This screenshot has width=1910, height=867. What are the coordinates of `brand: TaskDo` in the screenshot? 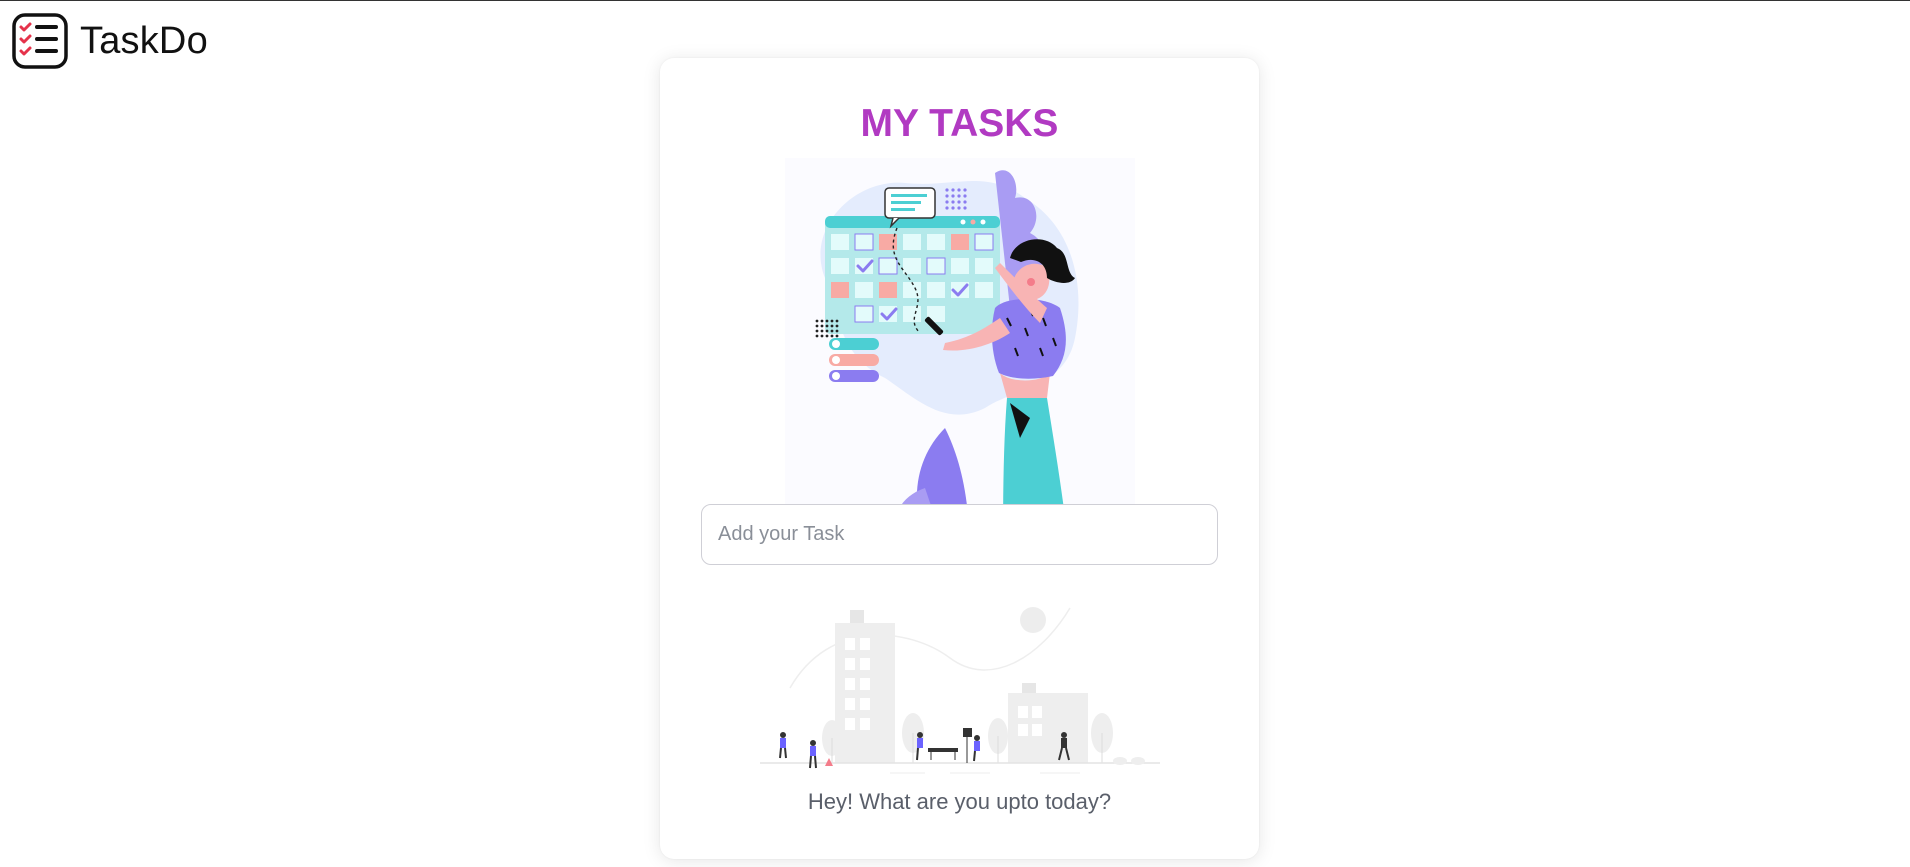 It's located at (110, 41).